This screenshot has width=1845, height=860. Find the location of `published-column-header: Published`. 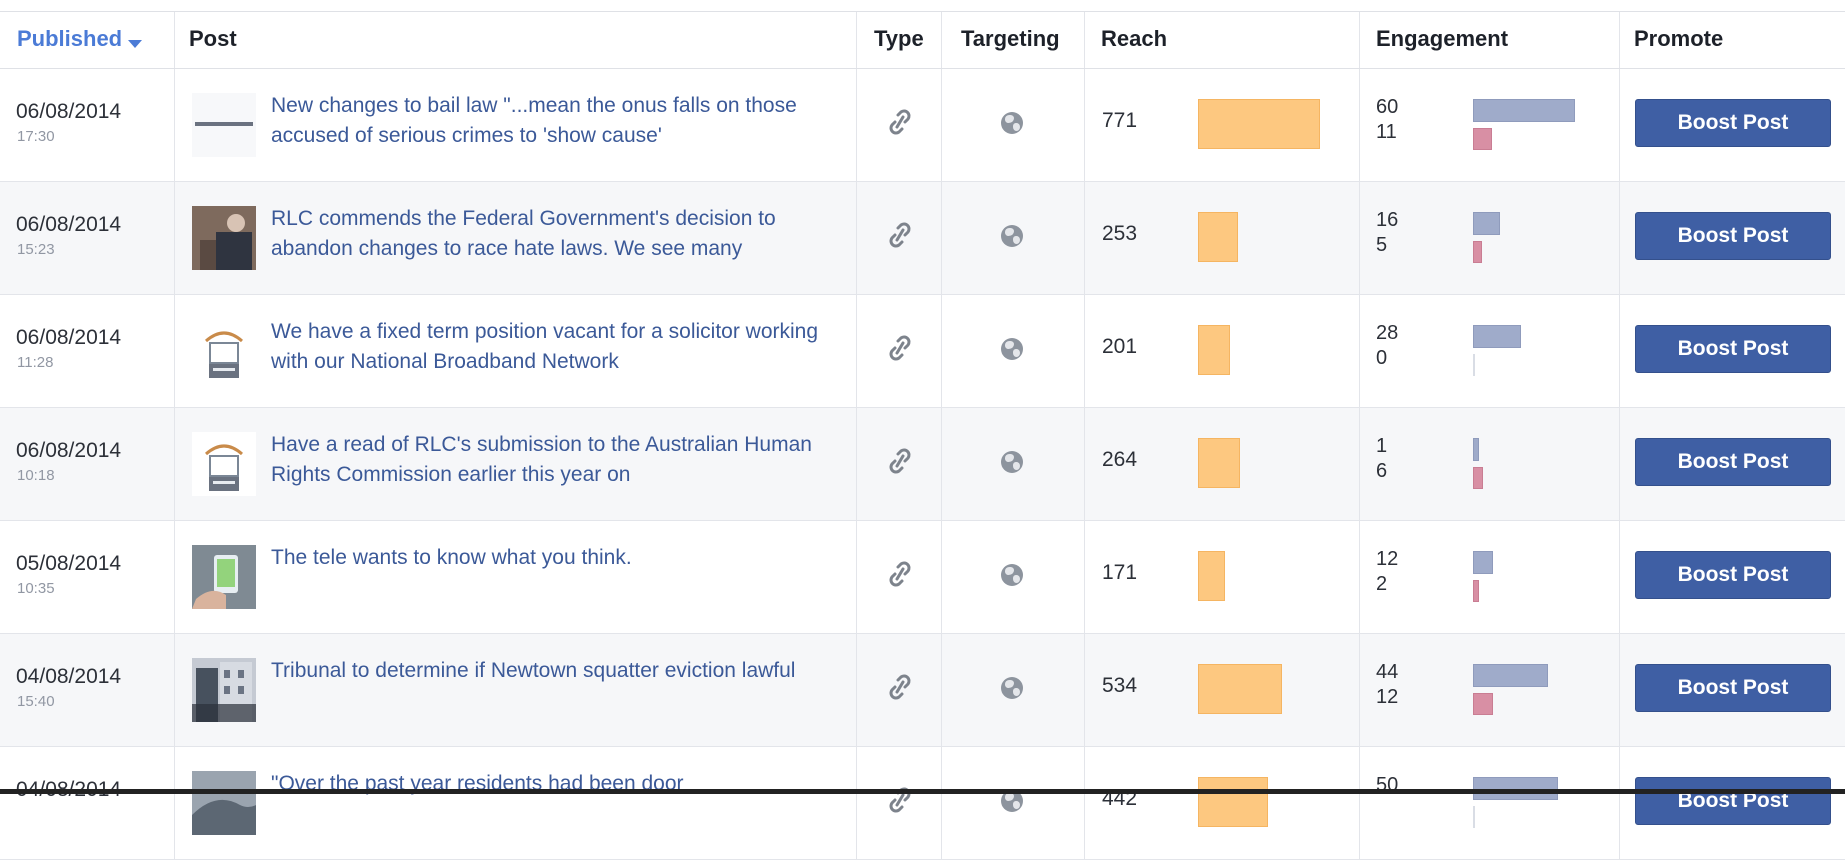

published-column-header: Published is located at coordinates (87, 40).